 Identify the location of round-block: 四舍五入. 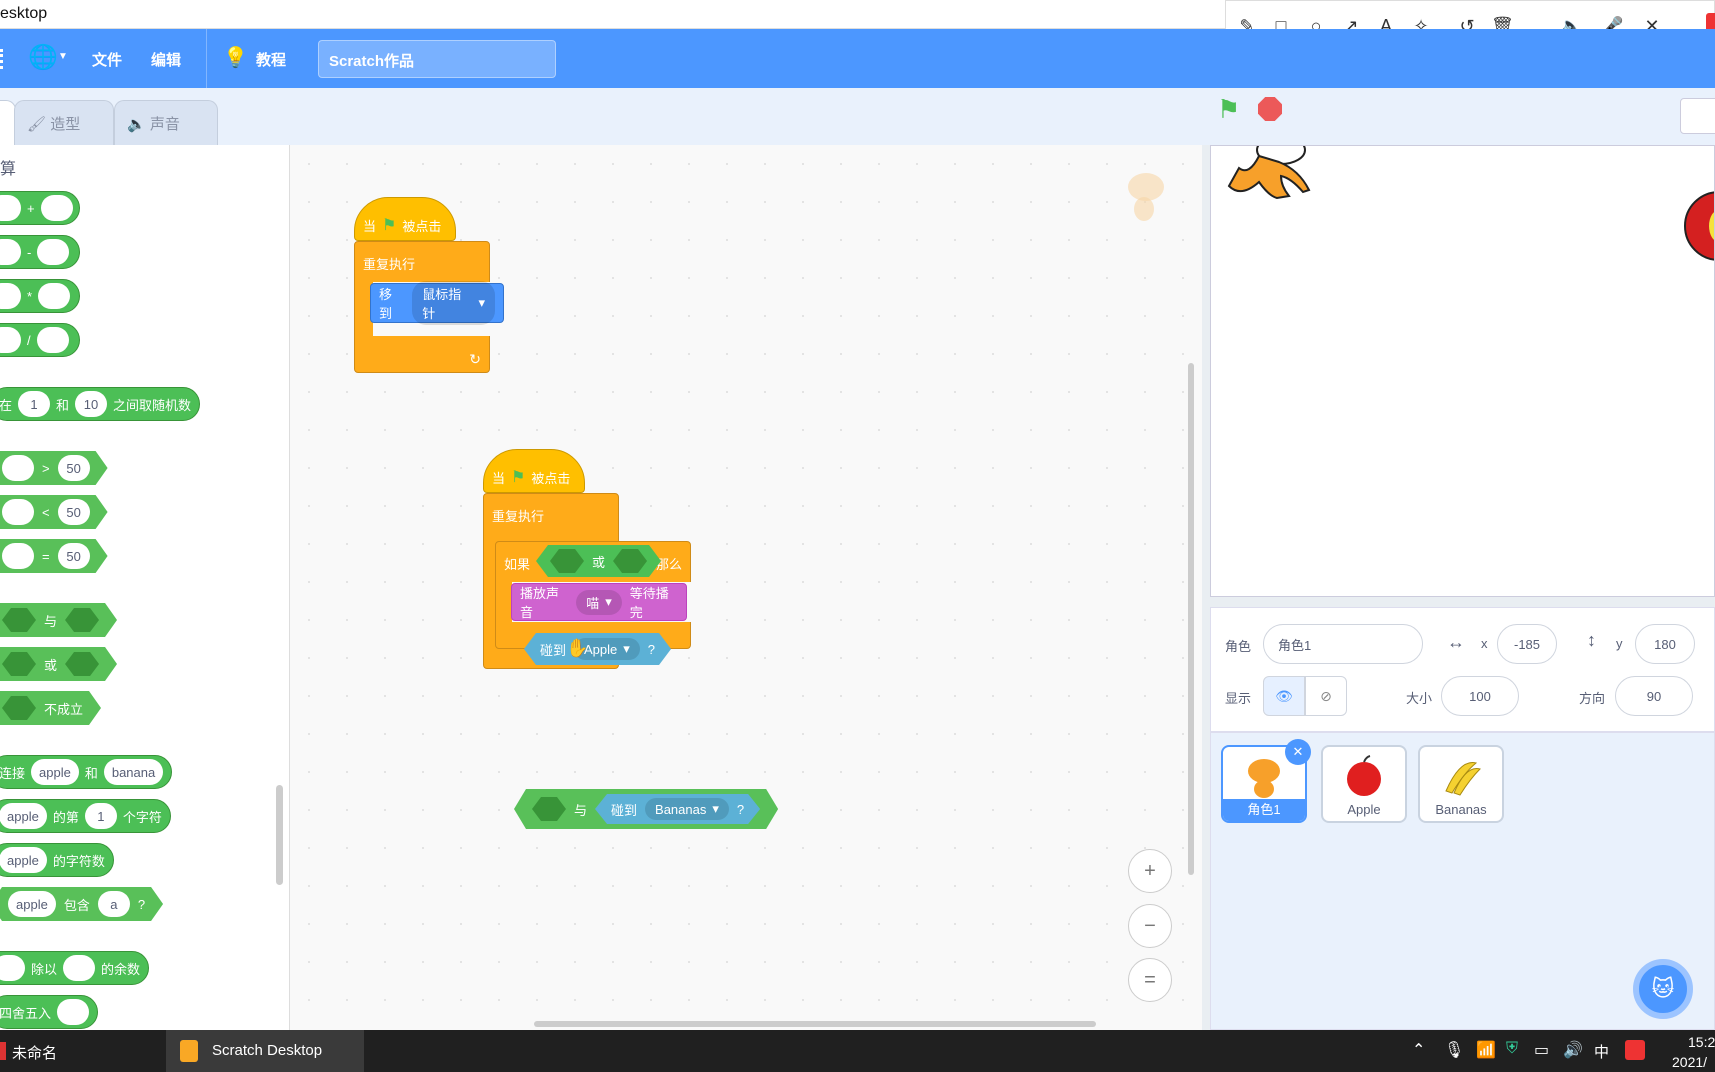
(49, 1012).